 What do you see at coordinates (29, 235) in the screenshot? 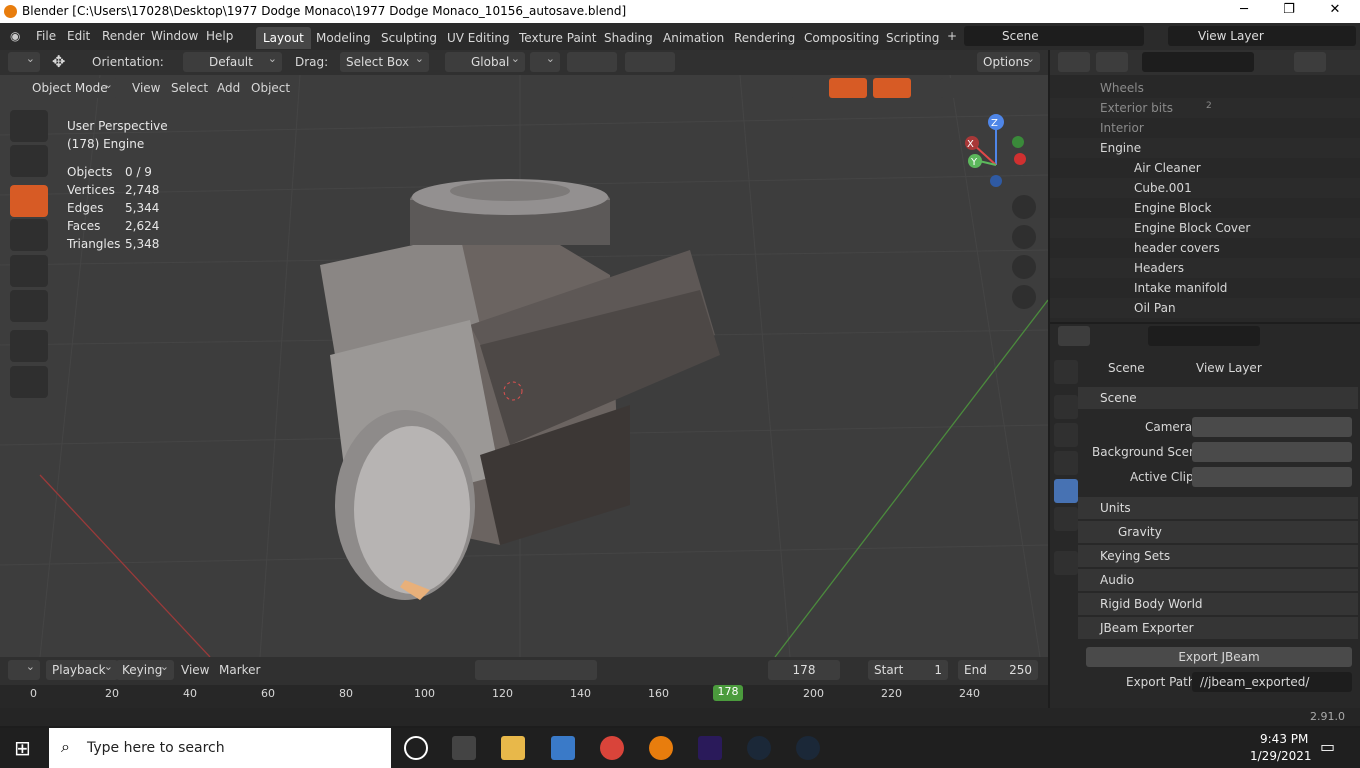
I see `rotate-tool` at bounding box center [29, 235].